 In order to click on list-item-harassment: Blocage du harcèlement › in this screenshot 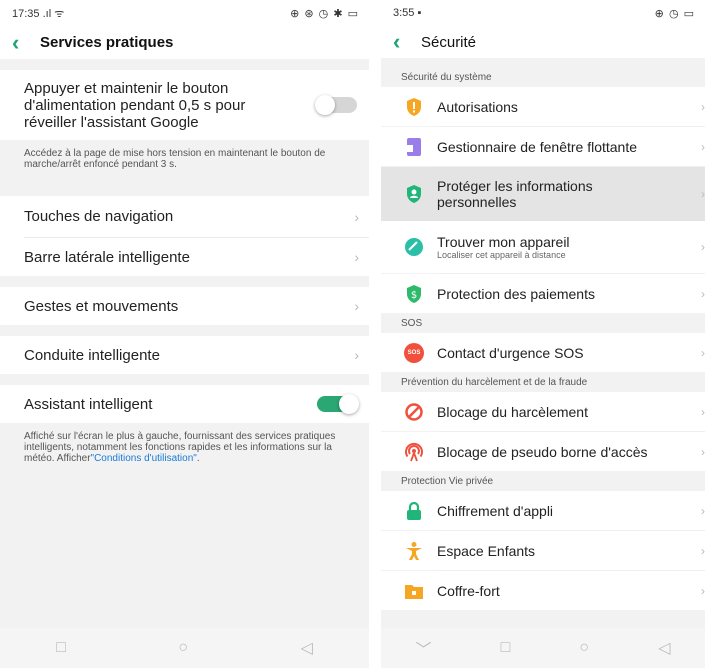, I will do `click(543, 411)`.